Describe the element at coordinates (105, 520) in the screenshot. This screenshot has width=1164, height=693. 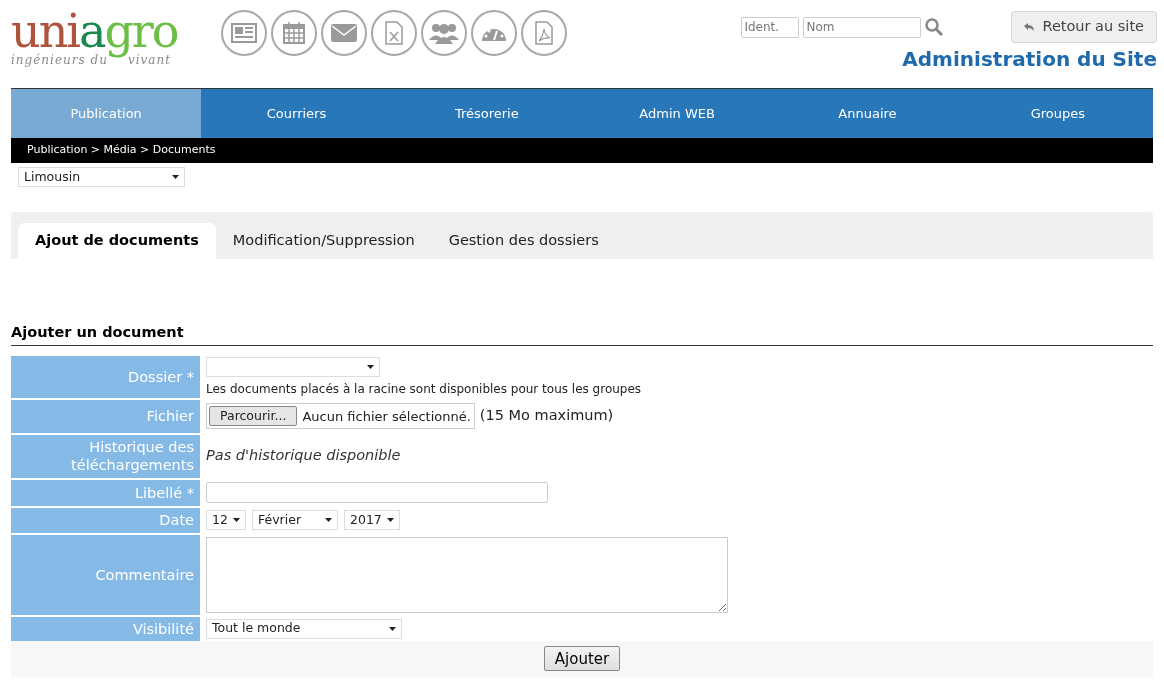
I see `field-label: Date` at that location.